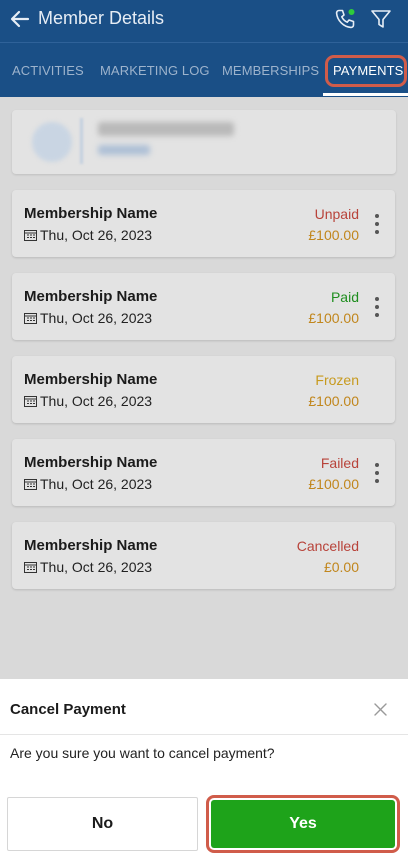  I want to click on confirm-message: Are you sure you want to cancel payment?, so click(142, 753).